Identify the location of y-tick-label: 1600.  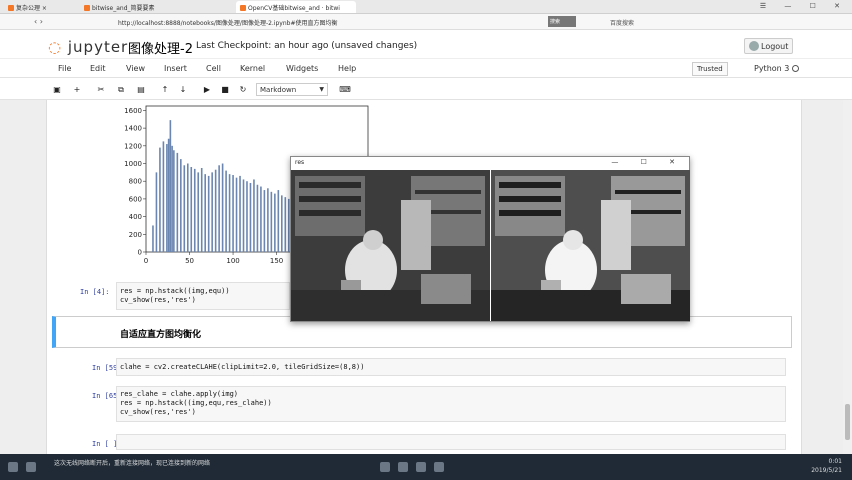
(133, 111).